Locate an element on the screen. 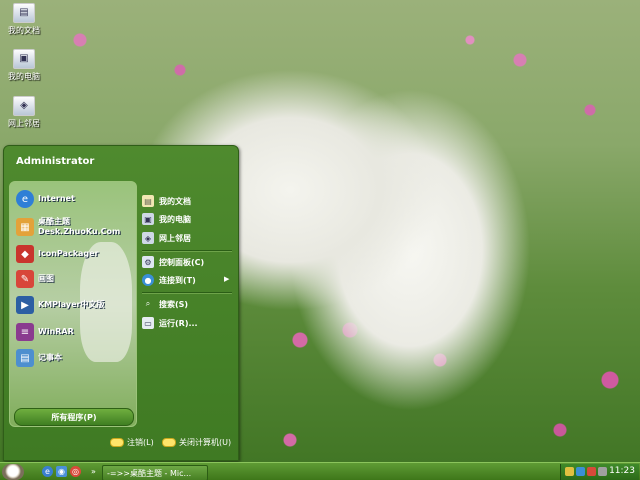  volume-icon is located at coordinates (602, 471).